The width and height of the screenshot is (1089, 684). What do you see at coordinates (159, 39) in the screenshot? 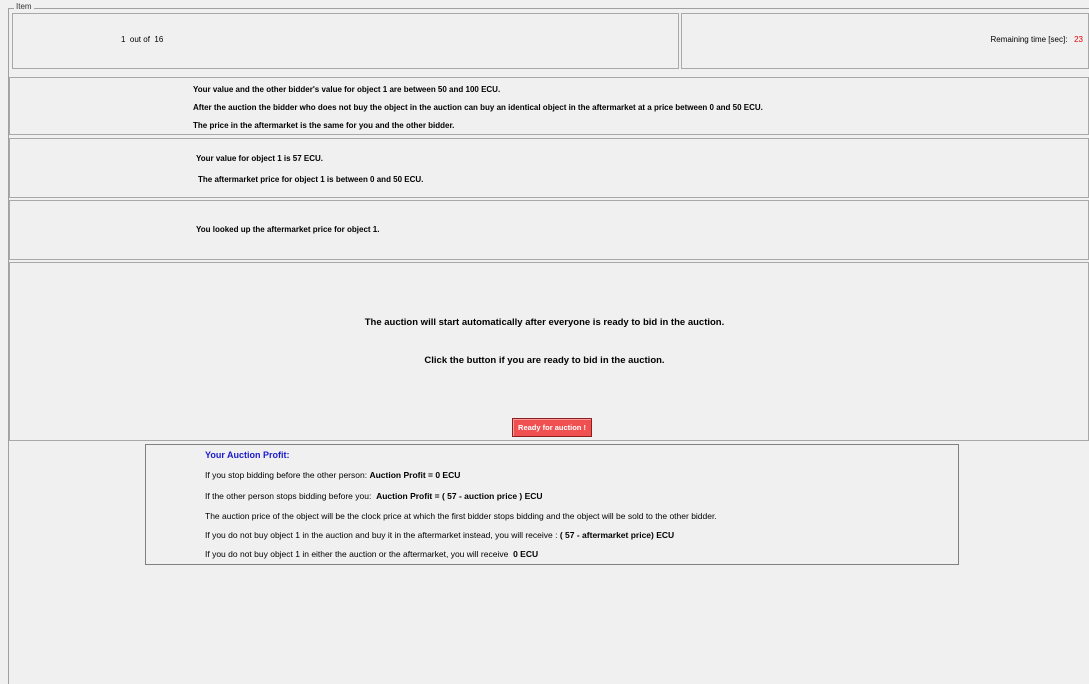
I see `progress-total: 16` at bounding box center [159, 39].